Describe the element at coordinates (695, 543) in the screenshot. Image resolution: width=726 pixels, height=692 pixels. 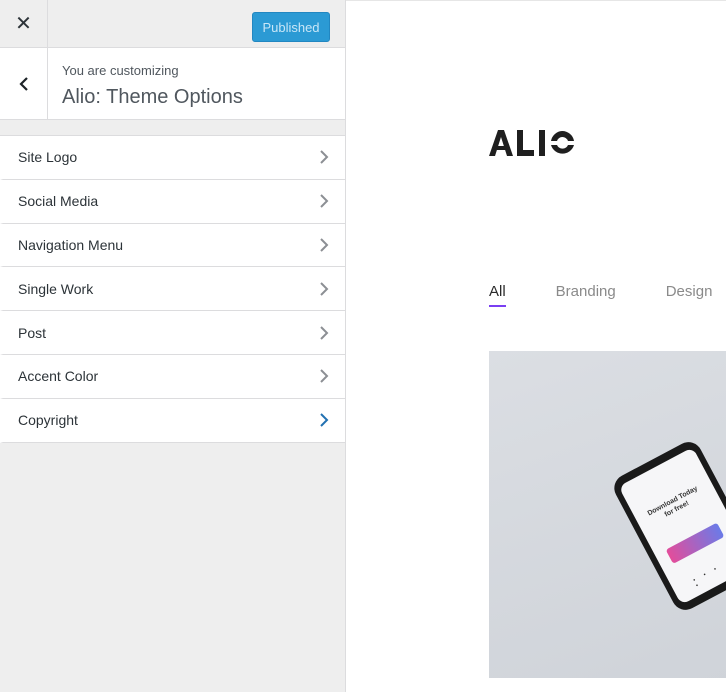
I see `phone-cta-button` at that location.